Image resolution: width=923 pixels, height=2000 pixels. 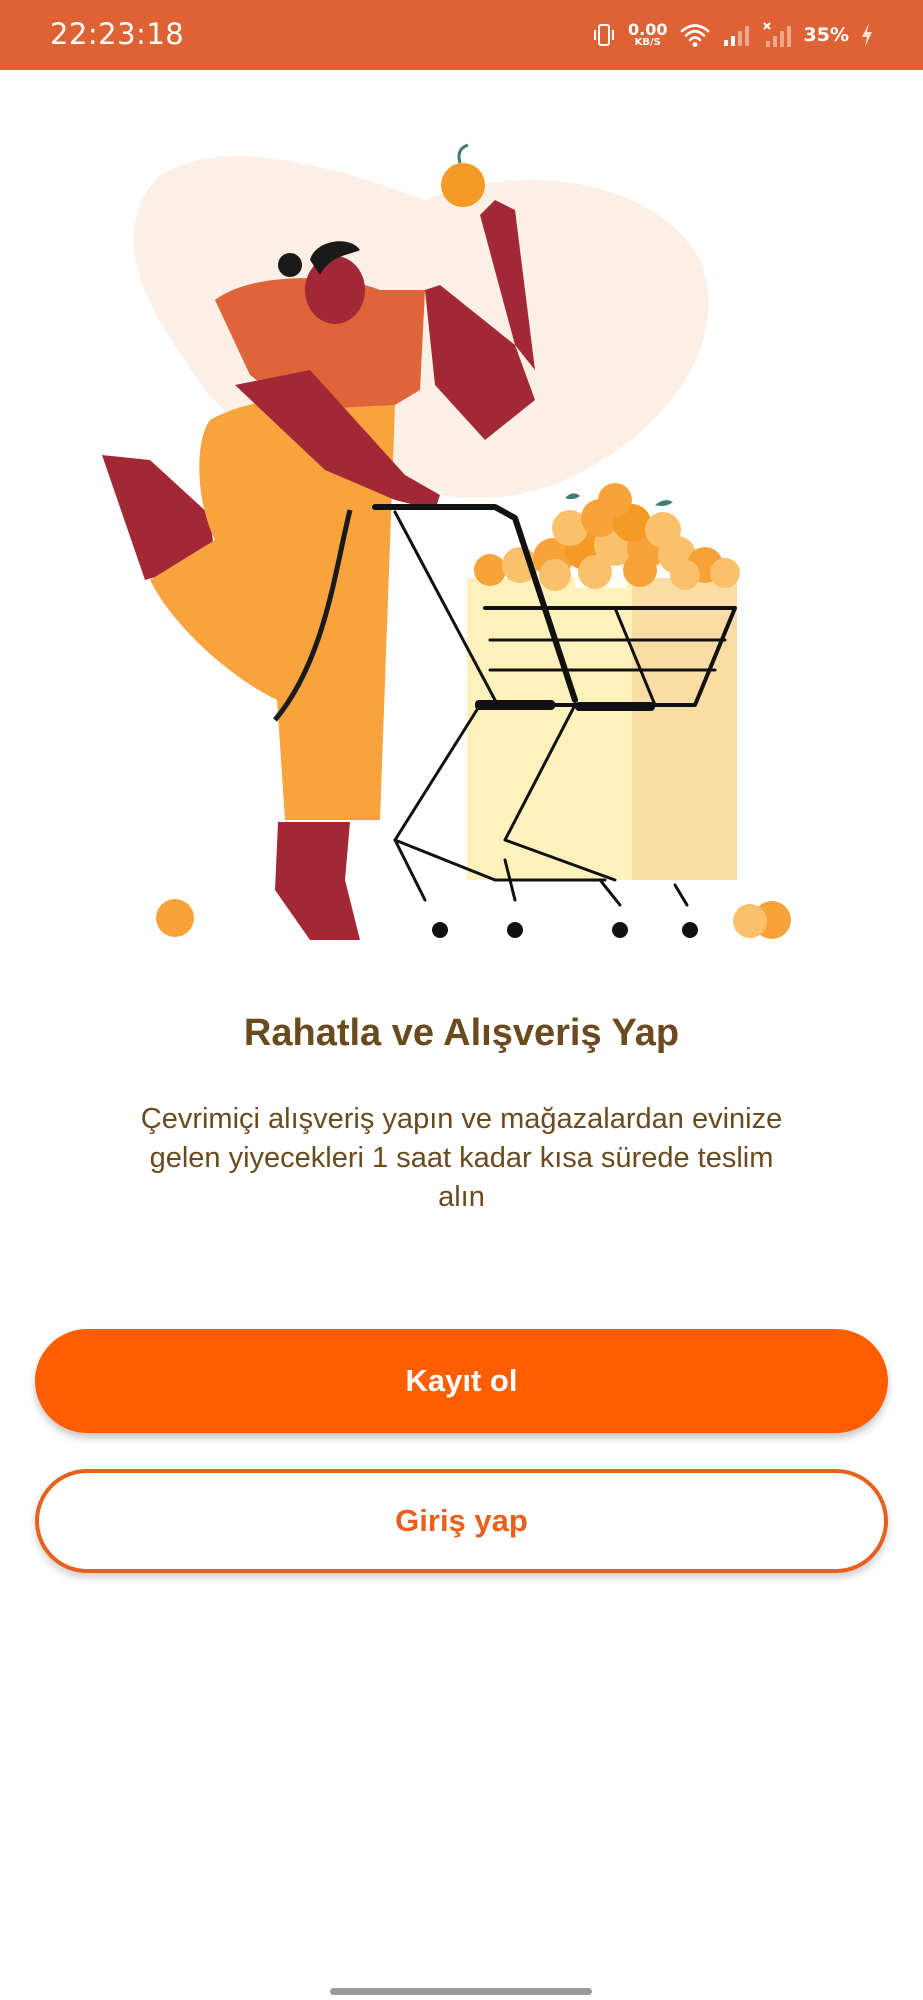 What do you see at coordinates (648, 29) in the screenshot?
I see `network-speed-value: 0.00` at bounding box center [648, 29].